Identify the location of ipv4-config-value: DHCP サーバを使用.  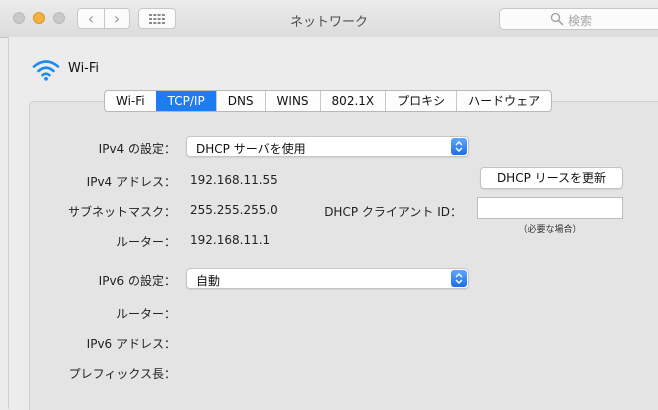
(251, 149).